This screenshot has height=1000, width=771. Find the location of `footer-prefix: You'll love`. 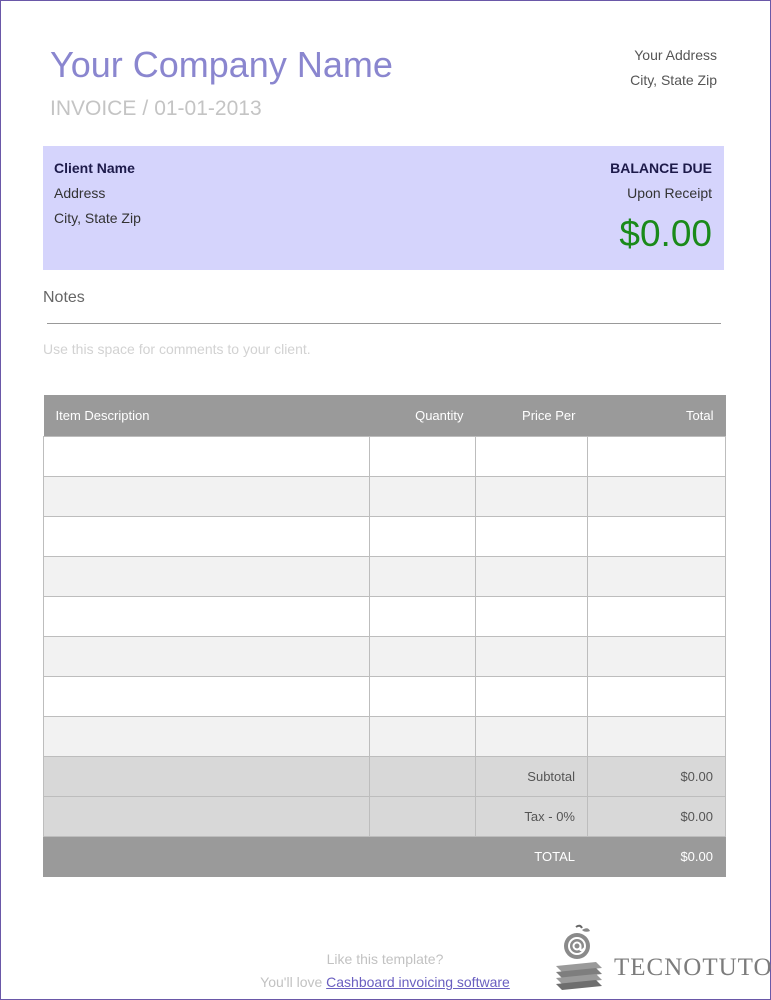

footer-prefix: You'll love is located at coordinates (293, 982).